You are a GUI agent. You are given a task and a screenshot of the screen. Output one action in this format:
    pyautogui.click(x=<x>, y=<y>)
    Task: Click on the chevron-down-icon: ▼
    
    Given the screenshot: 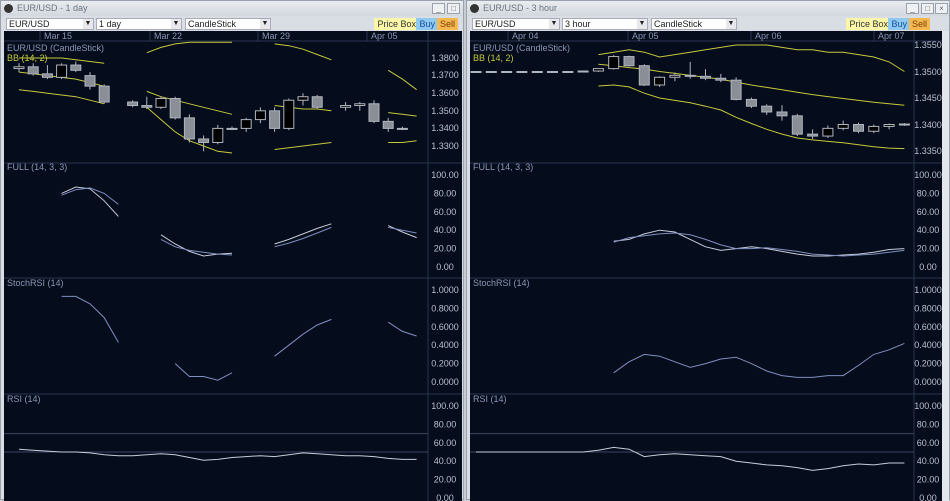 What is the action you would take?
    pyautogui.click(x=88, y=24)
    